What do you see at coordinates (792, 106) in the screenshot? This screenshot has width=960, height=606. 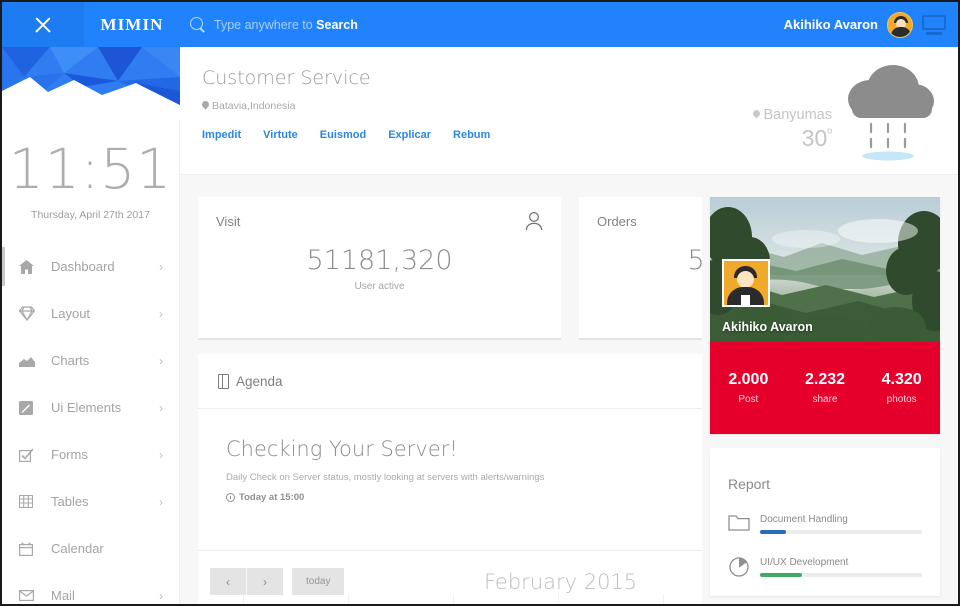 I see `weather-text: Banyumas 30º` at bounding box center [792, 106].